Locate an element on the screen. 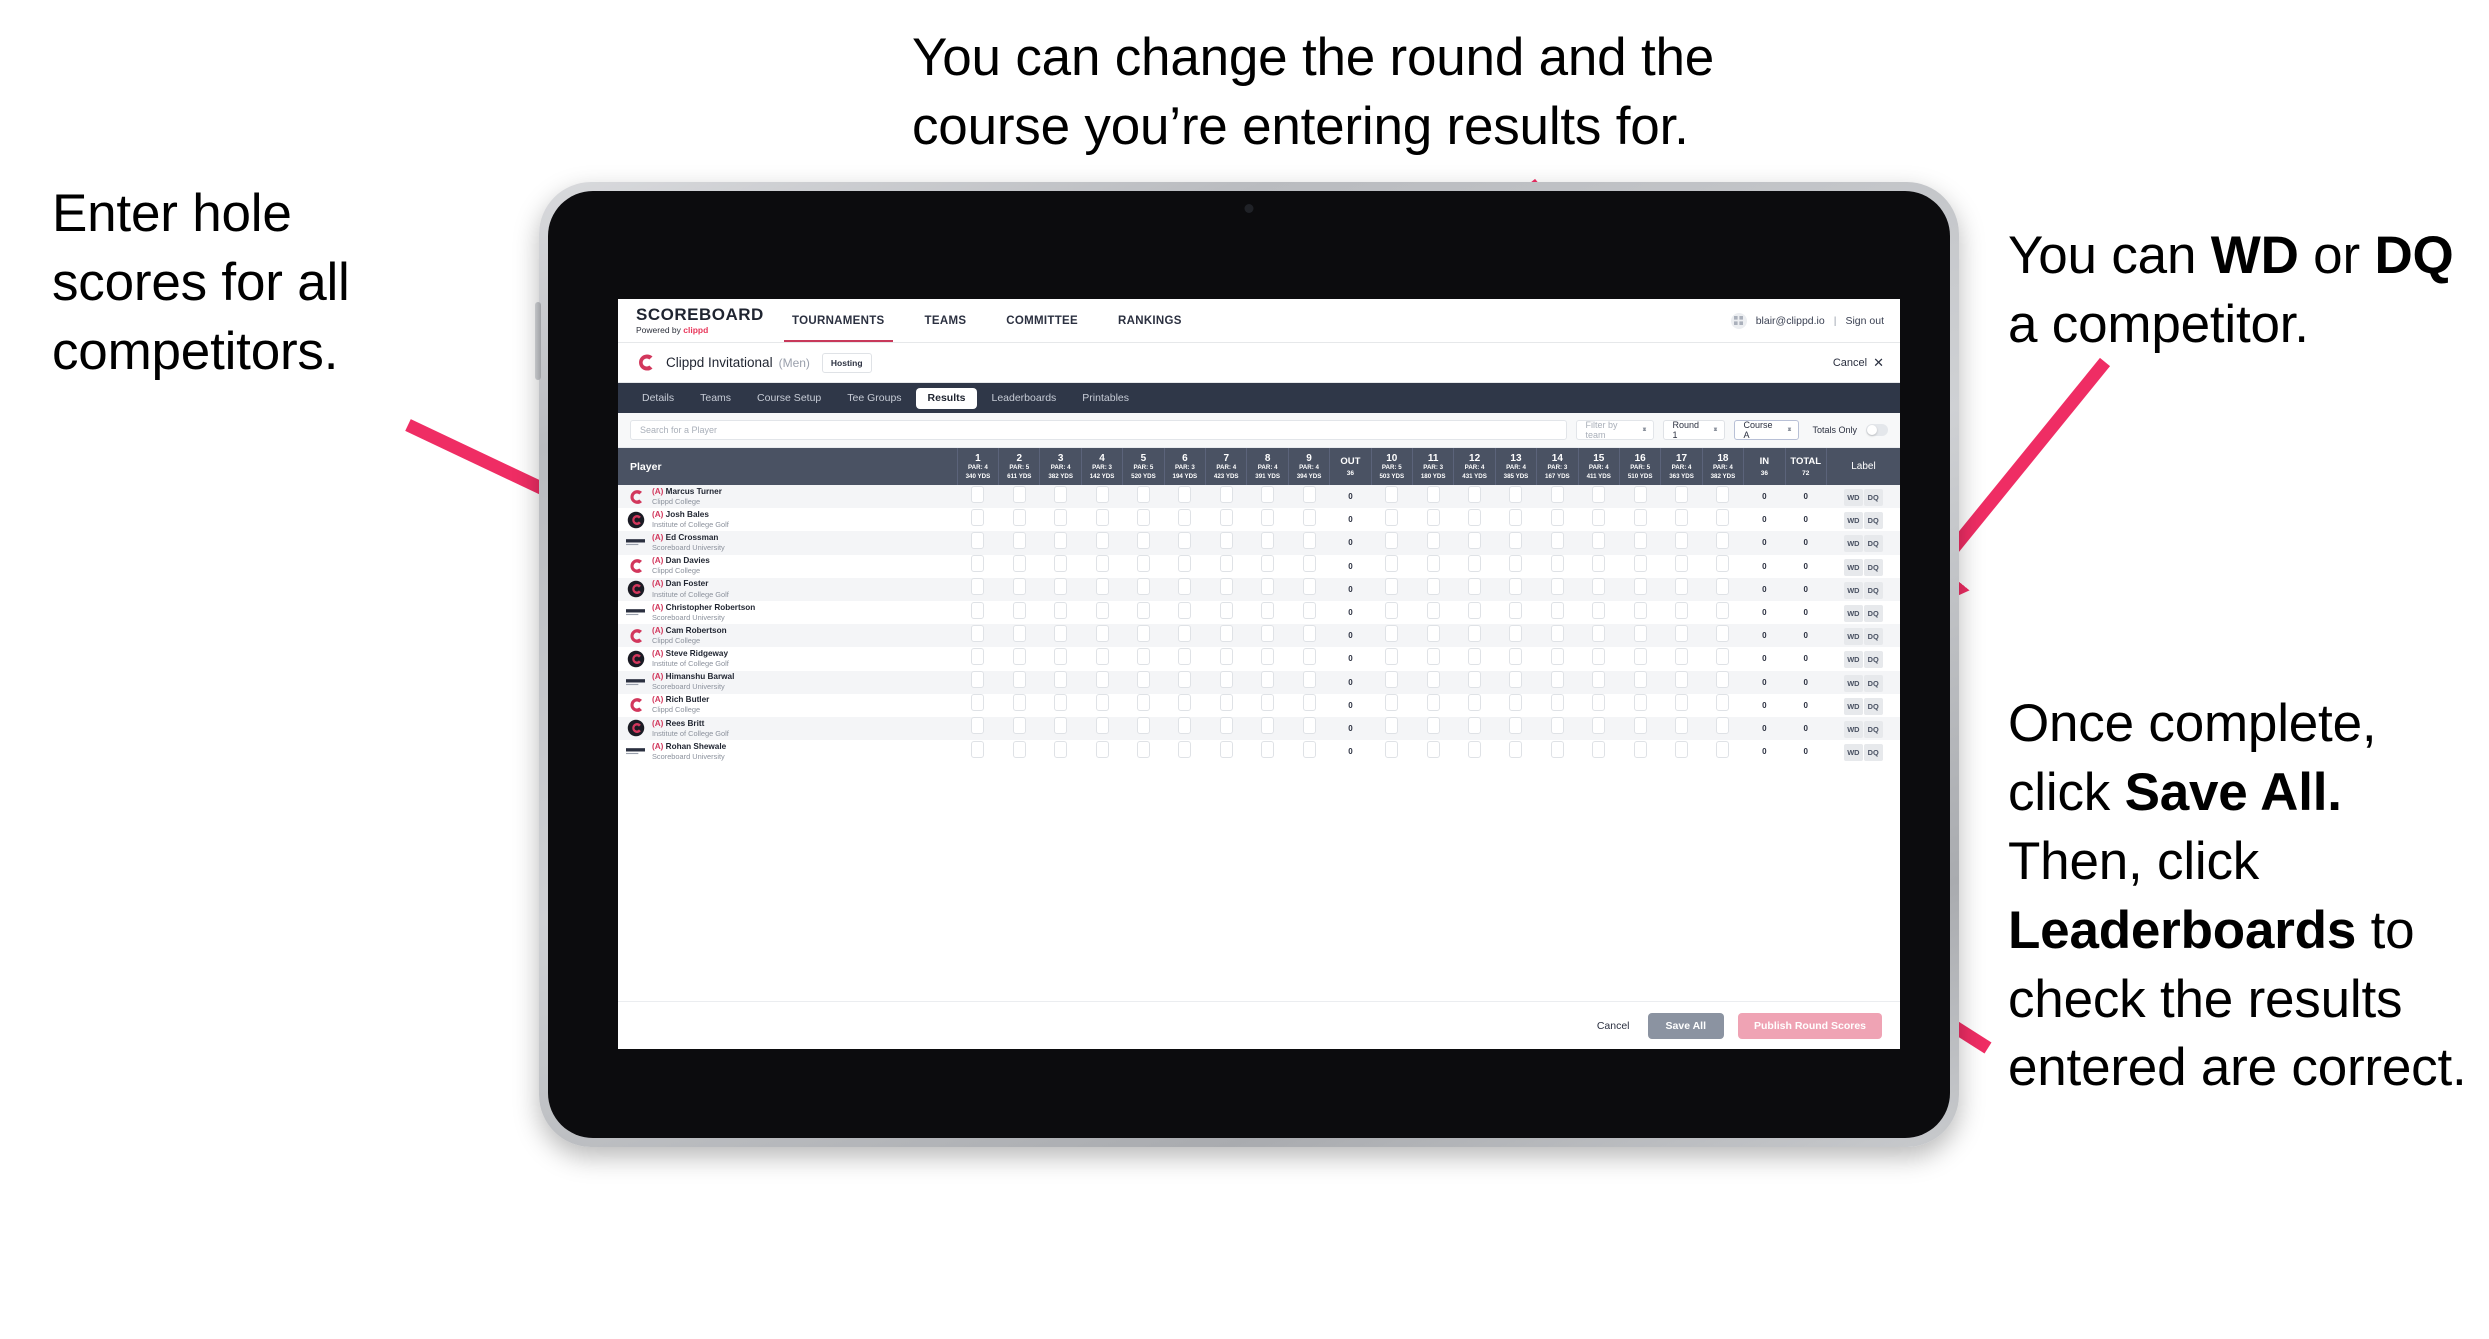 The width and height of the screenshot is (2489, 1339). wd-button: WD is located at coordinates (1853, 753).